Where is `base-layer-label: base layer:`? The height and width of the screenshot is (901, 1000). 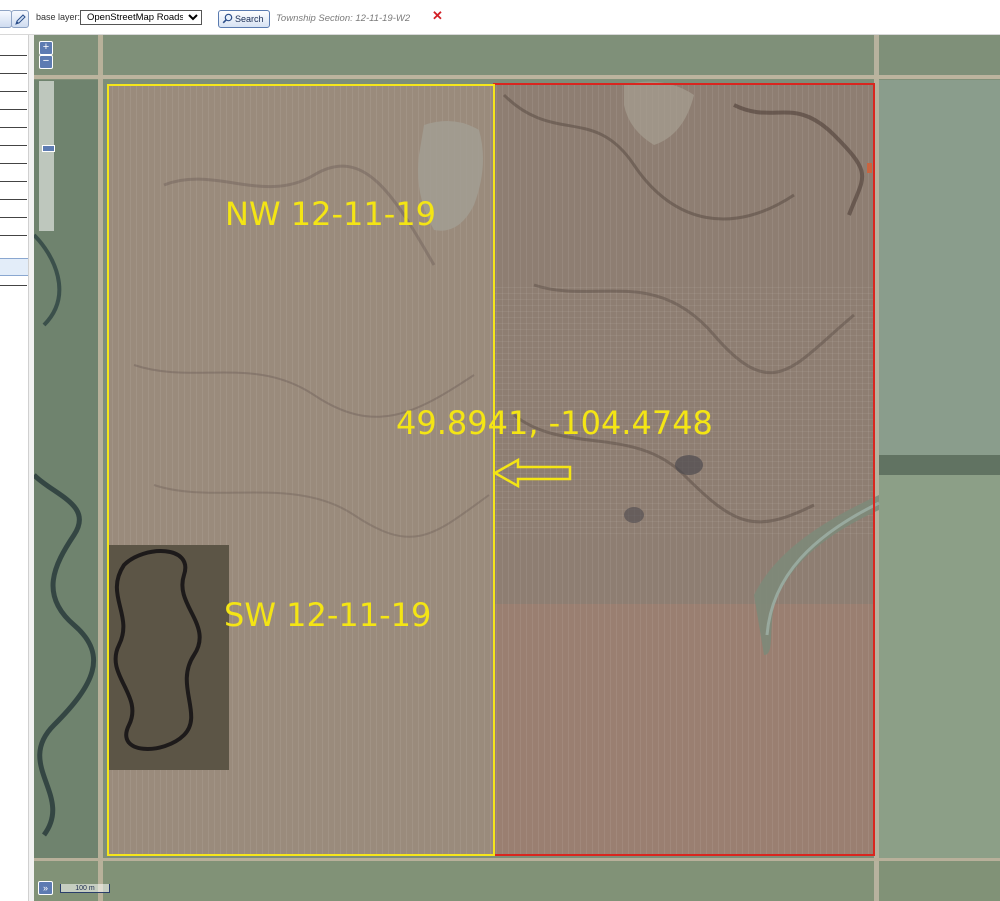 base-layer-label: base layer: is located at coordinates (58, 17).